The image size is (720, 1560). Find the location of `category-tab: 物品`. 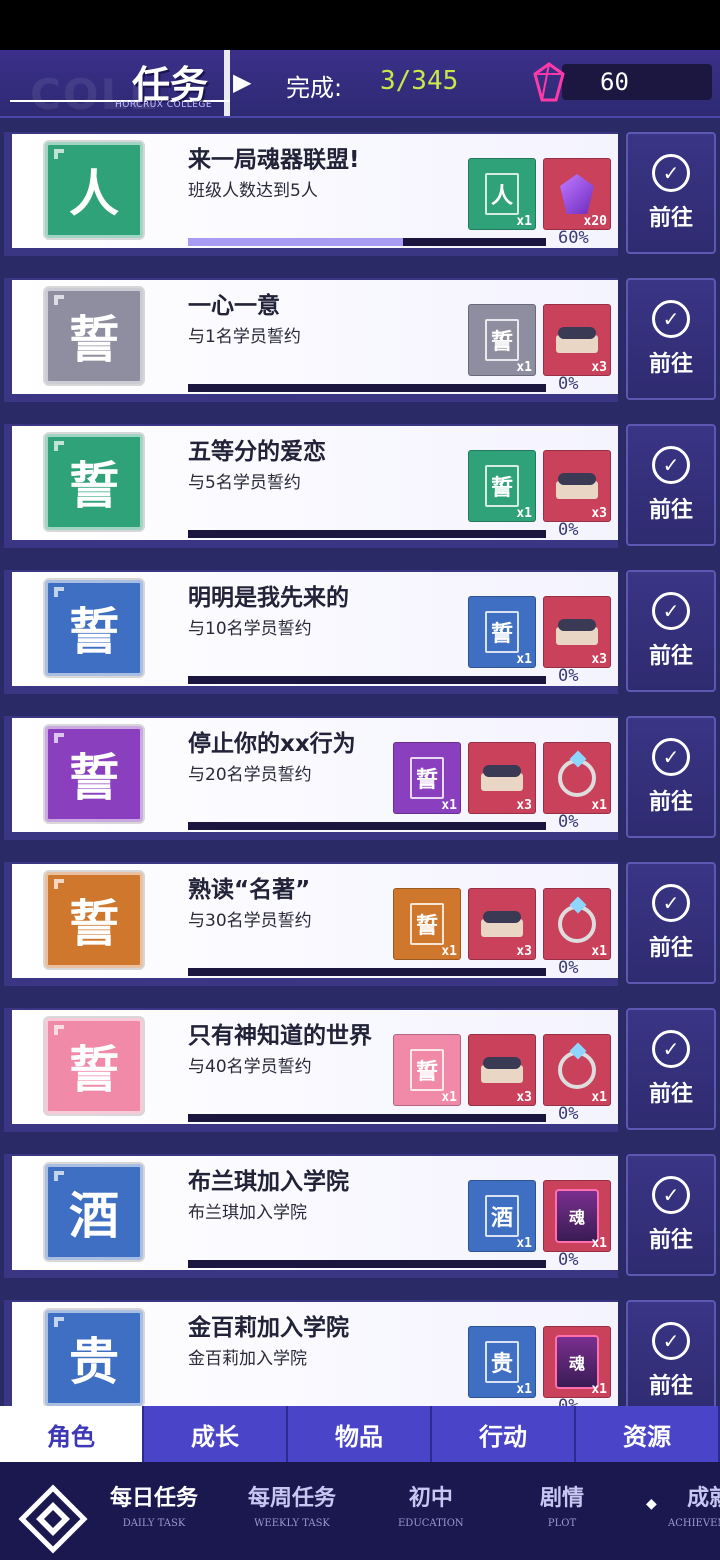

category-tab: 物品 is located at coordinates (360, 1434).